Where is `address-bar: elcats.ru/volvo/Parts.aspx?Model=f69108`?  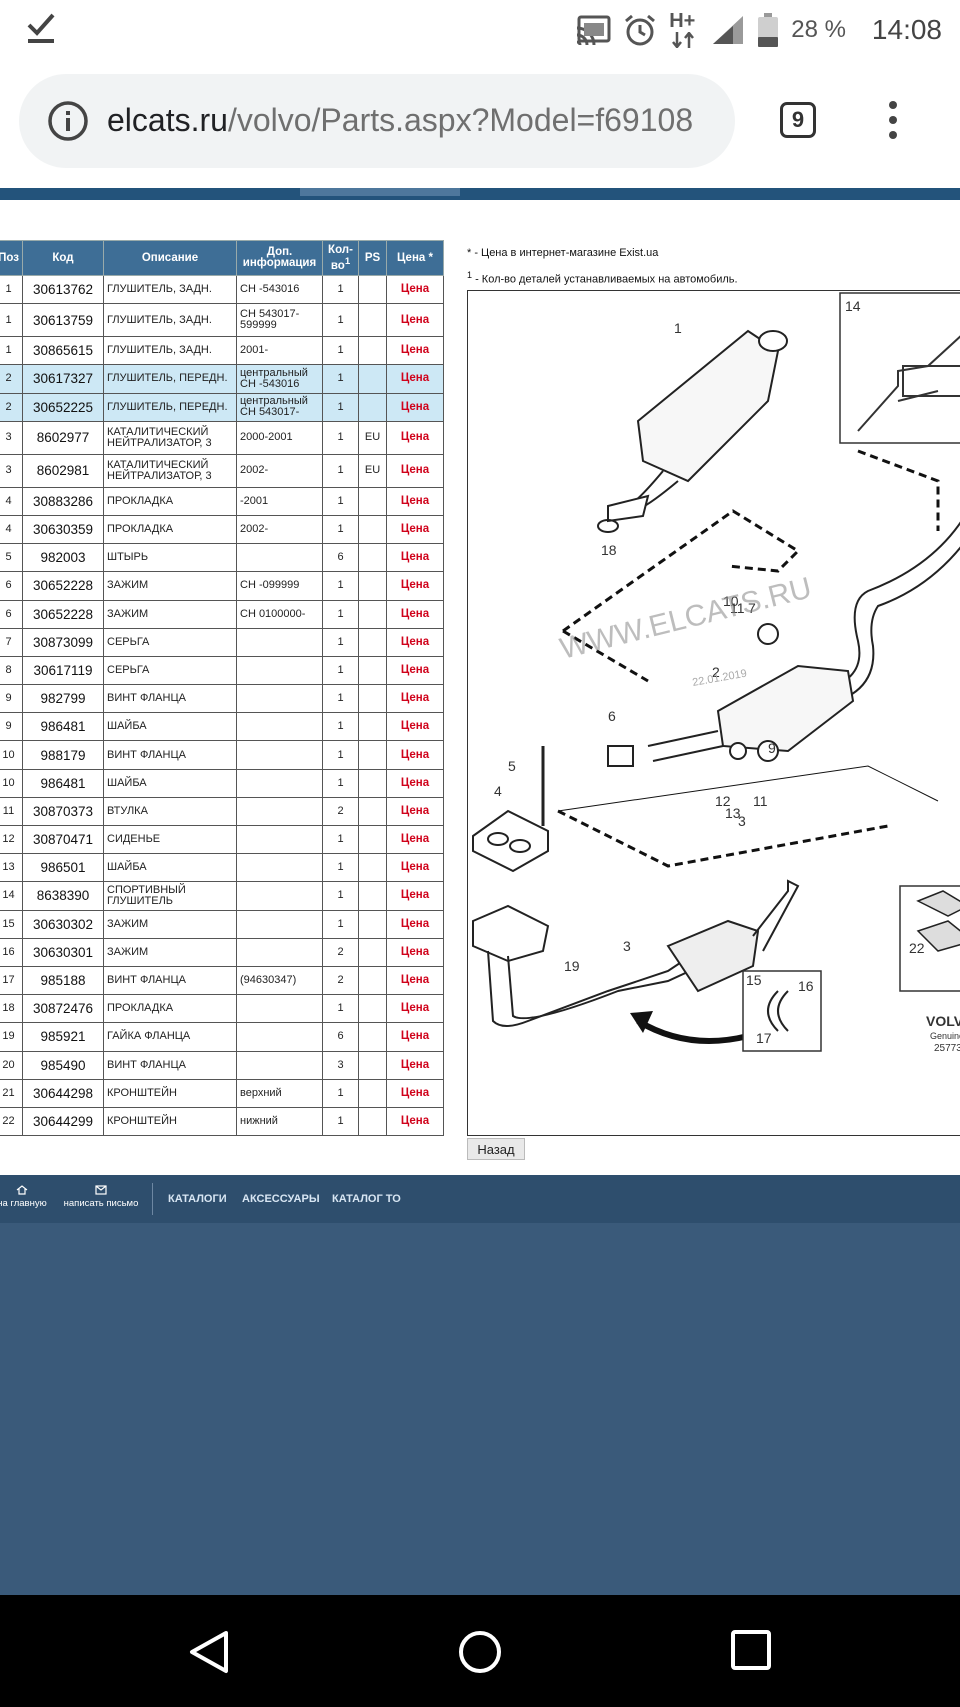 address-bar: elcats.ru/volvo/Parts.aspx?Model=f69108 is located at coordinates (377, 121).